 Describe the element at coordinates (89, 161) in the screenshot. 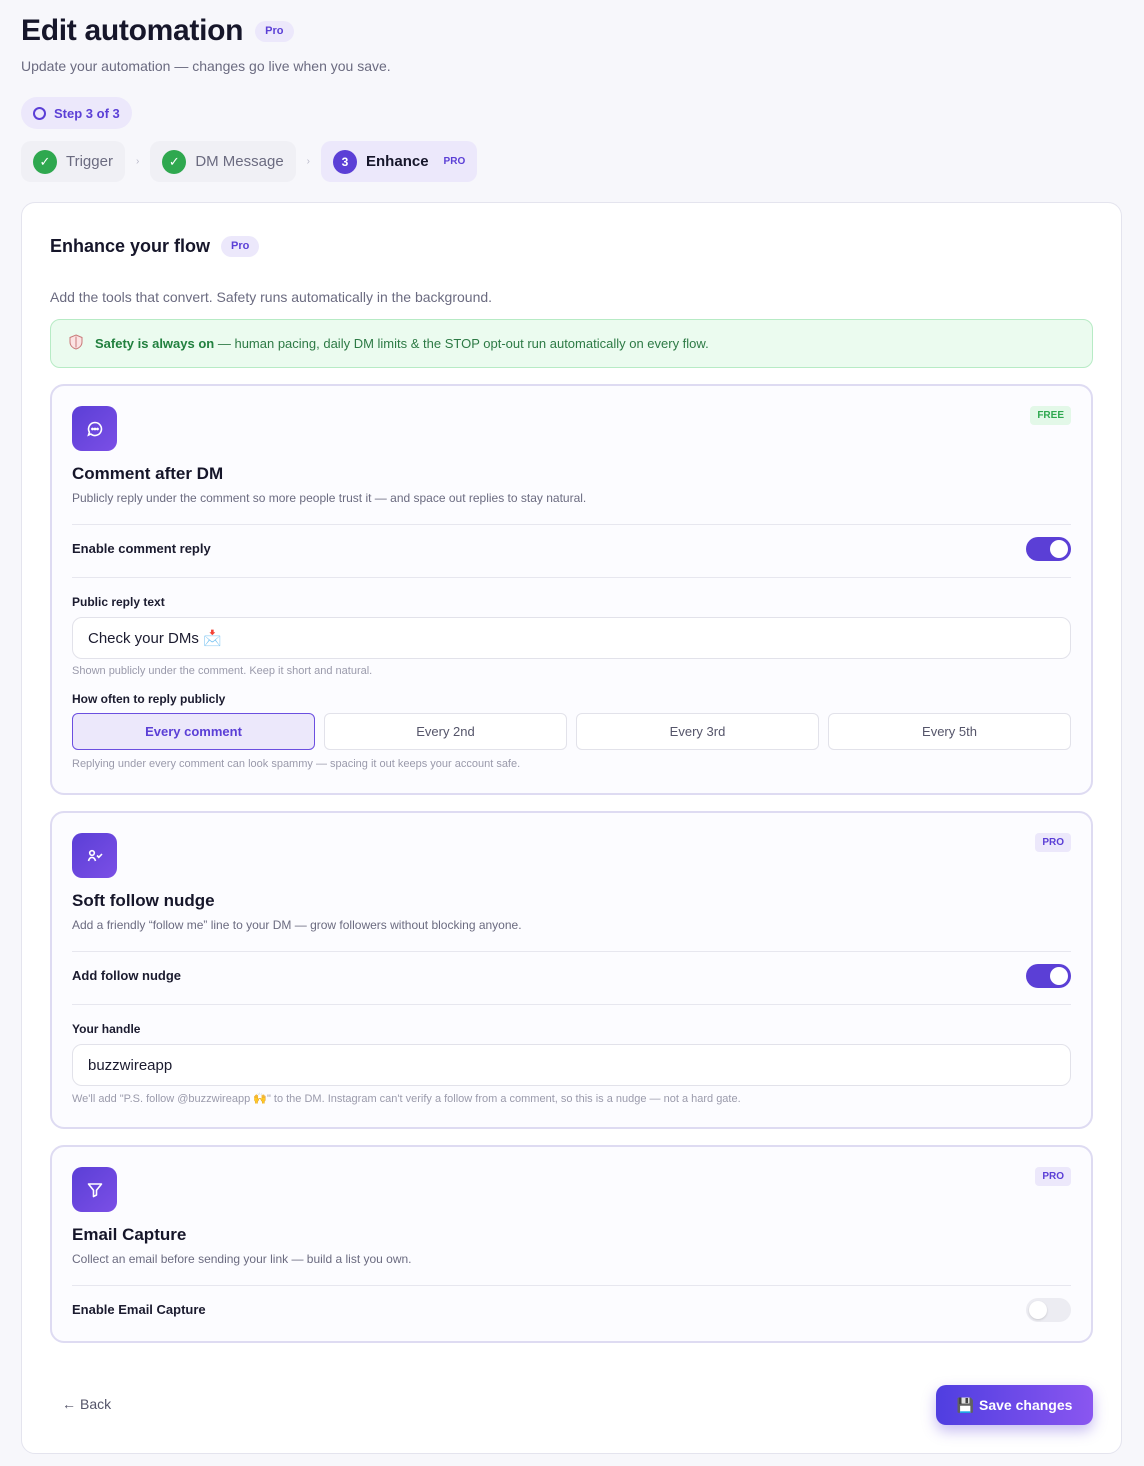

I see `step-label: Trigger` at that location.